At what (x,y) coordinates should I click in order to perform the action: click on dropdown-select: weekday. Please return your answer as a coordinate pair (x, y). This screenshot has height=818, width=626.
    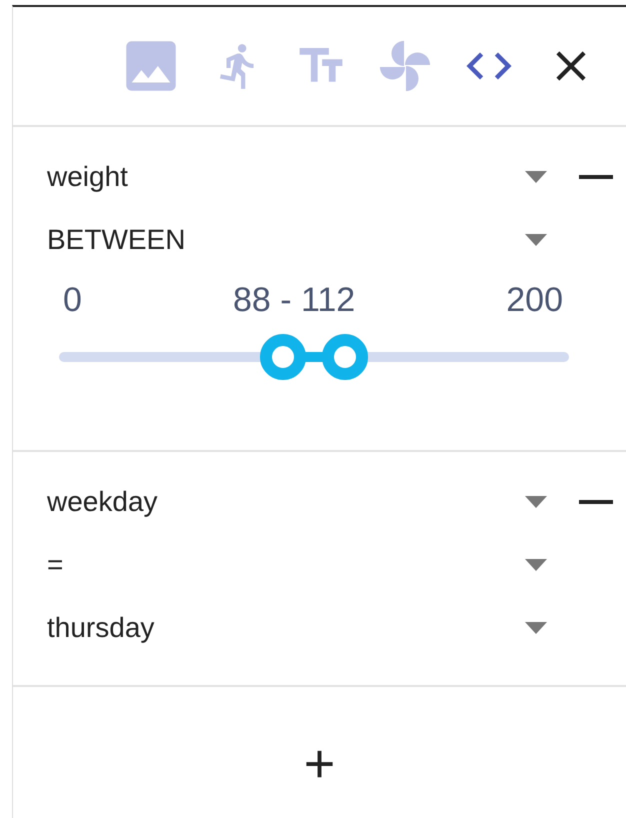
    Looking at the image, I should click on (297, 502).